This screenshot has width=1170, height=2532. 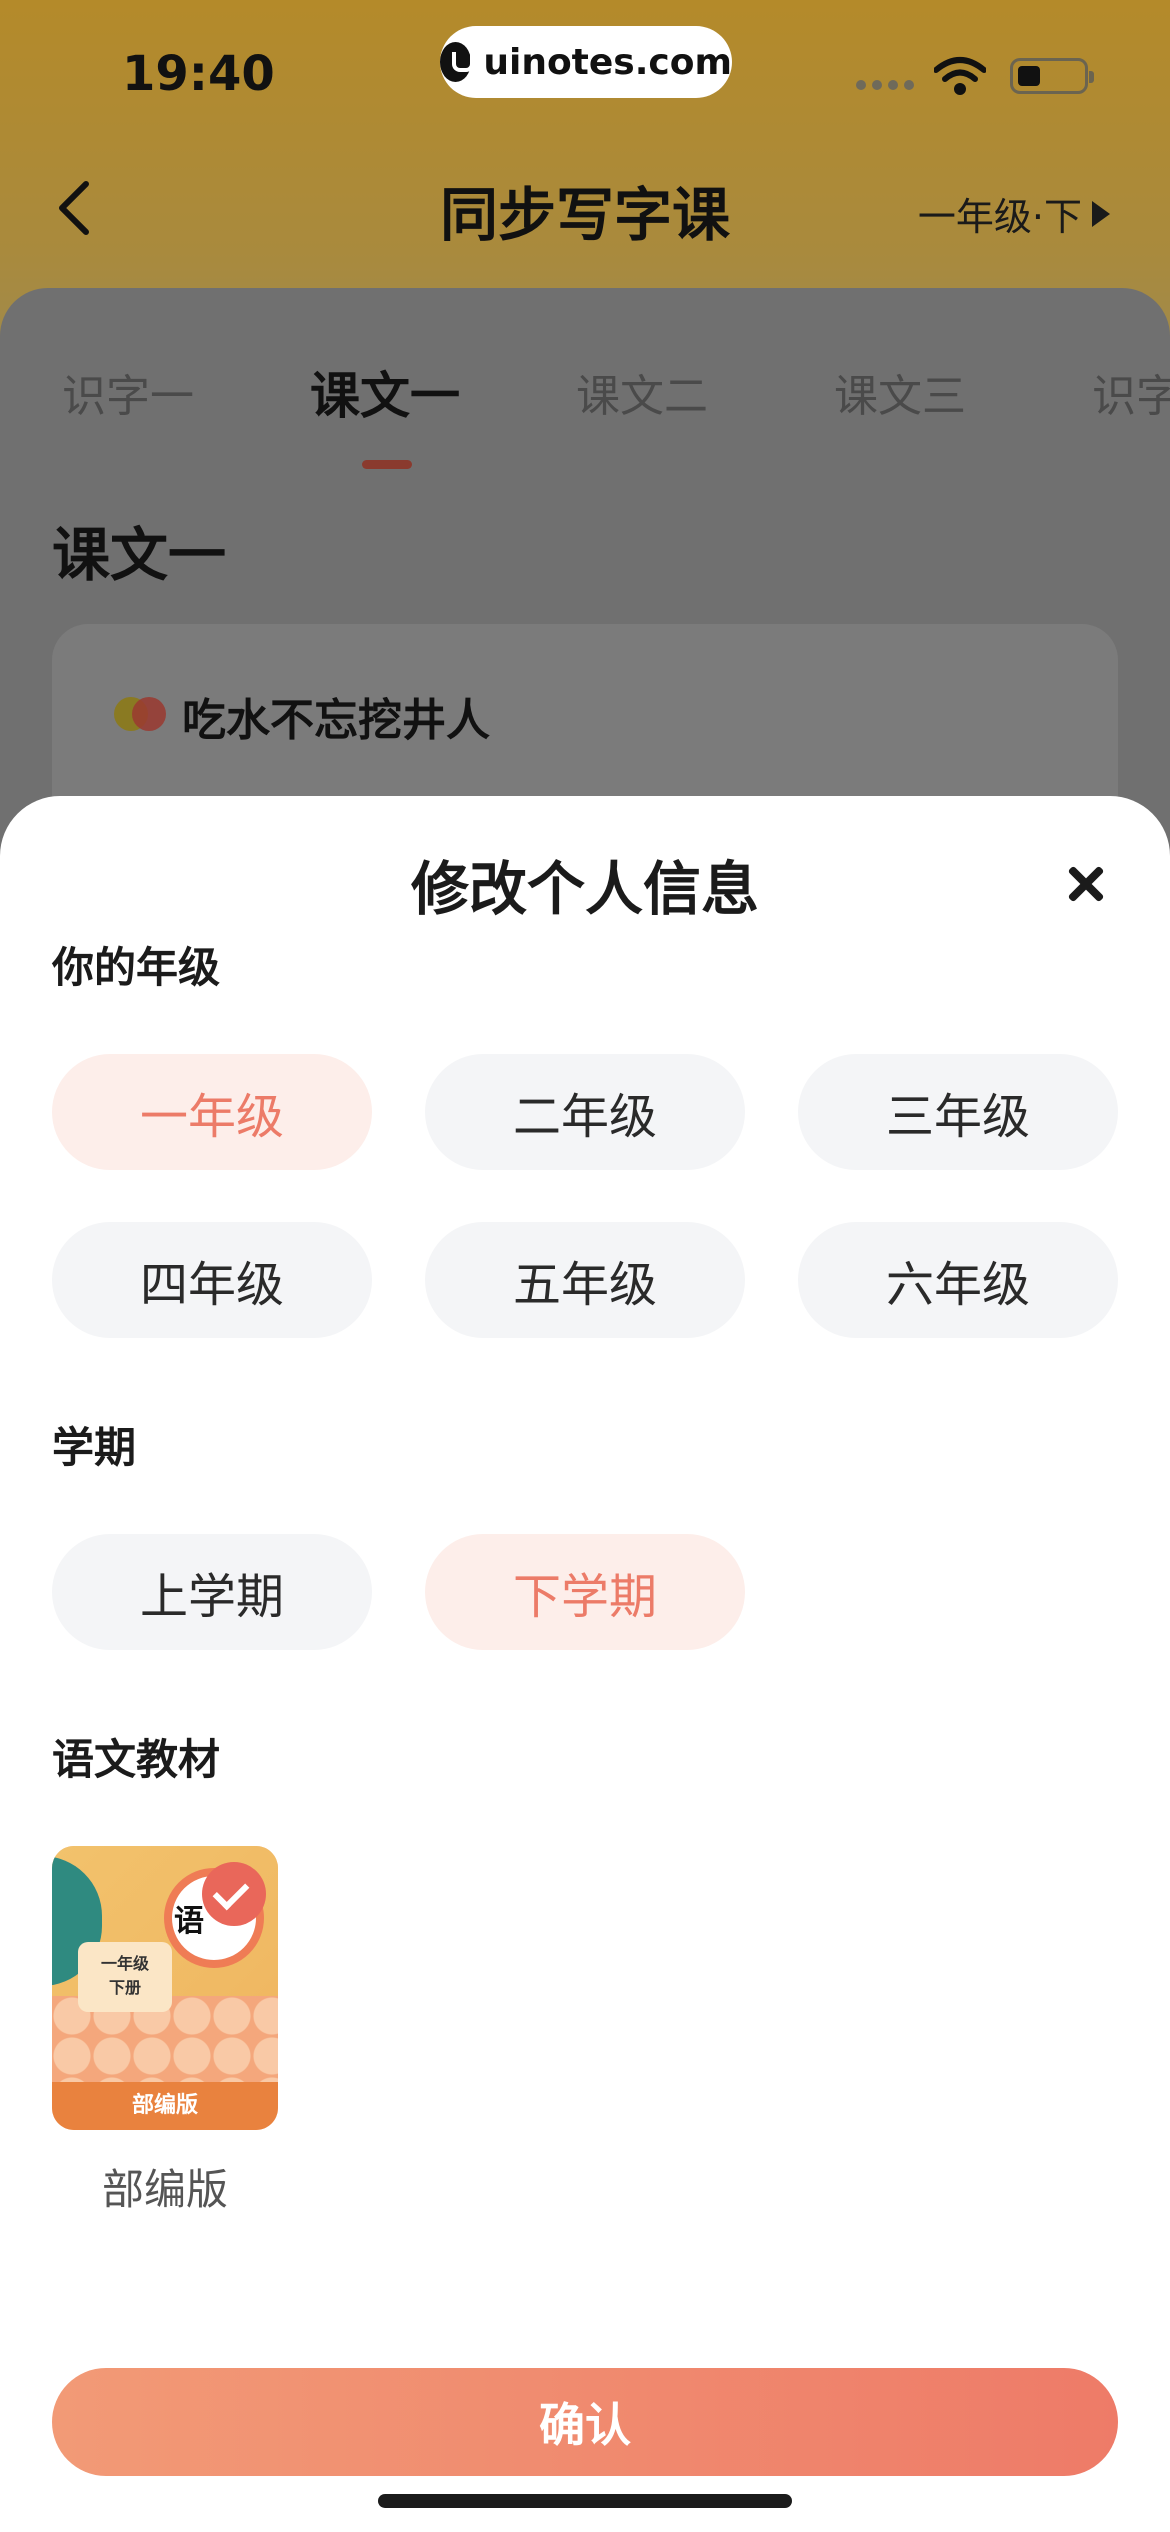 What do you see at coordinates (385, 392) in the screenshot?
I see `tab-kewen-1: 课文一` at bounding box center [385, 392].